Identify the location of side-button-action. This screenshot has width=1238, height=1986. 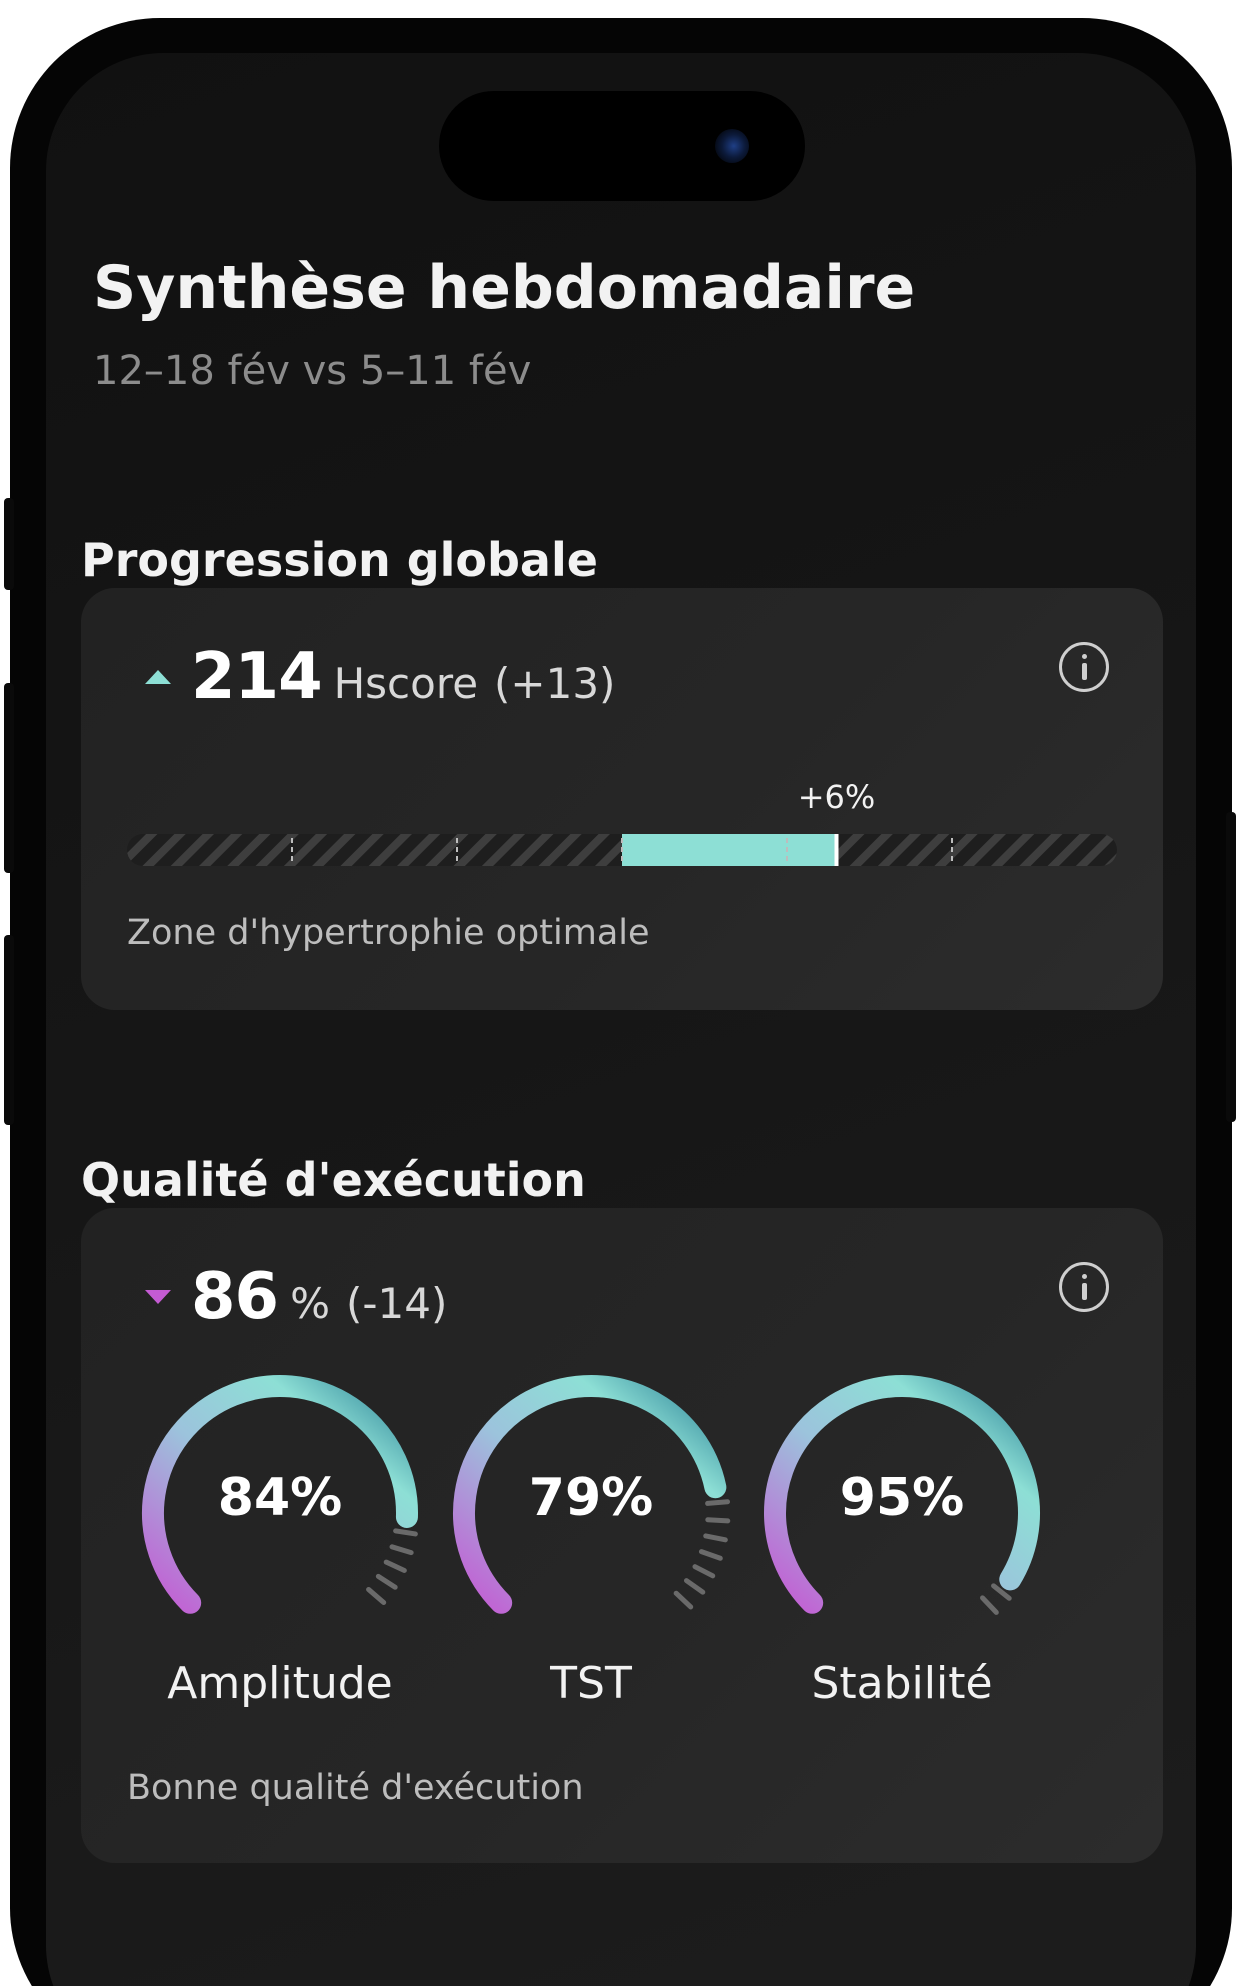
(9, 544).